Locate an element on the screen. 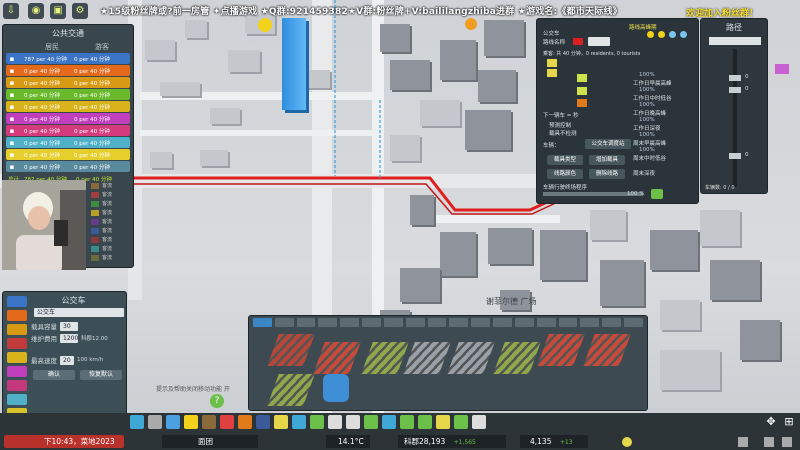 Image resolution: width=800 pixels, height=450 pixels. health-icon is located at coordinates (227, 422).